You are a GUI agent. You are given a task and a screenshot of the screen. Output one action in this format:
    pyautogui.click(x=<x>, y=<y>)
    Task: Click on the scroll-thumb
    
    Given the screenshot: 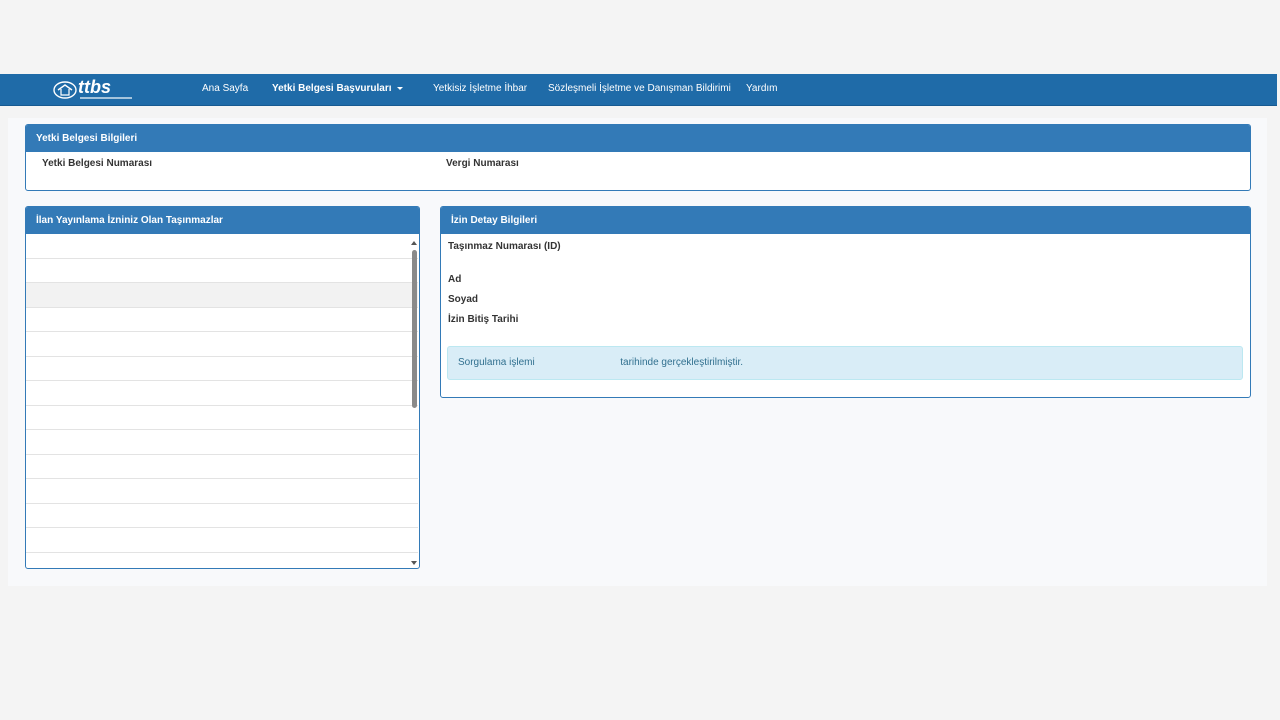 What is the action you would take?
    pyautogui.click(x=414, y=329)
    